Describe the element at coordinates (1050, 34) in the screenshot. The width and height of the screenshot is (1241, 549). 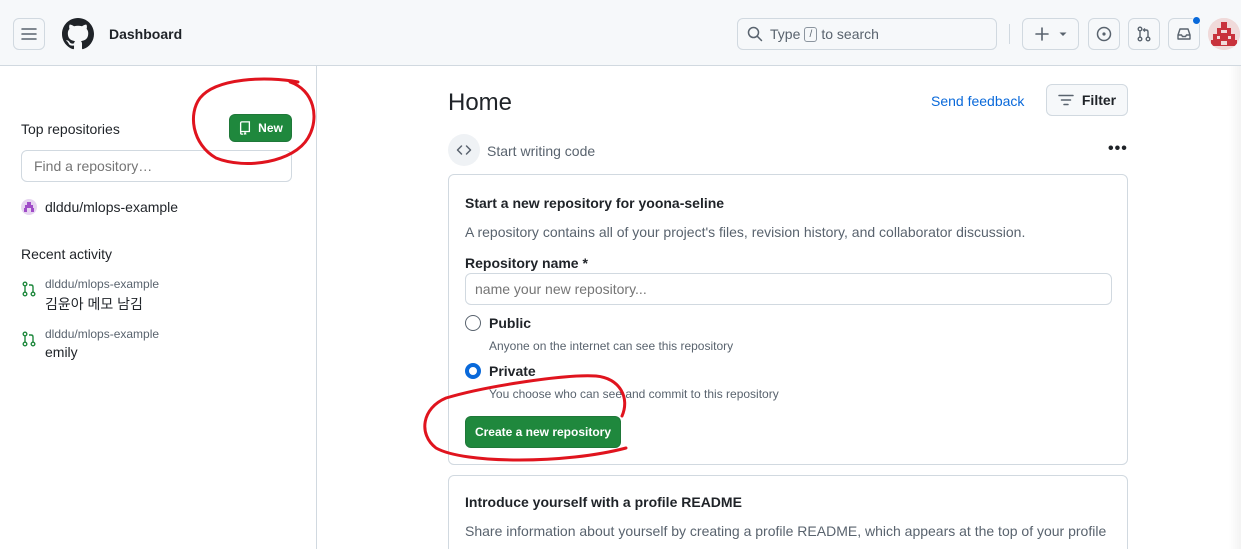
I see `create-new-dropdown` at that location.